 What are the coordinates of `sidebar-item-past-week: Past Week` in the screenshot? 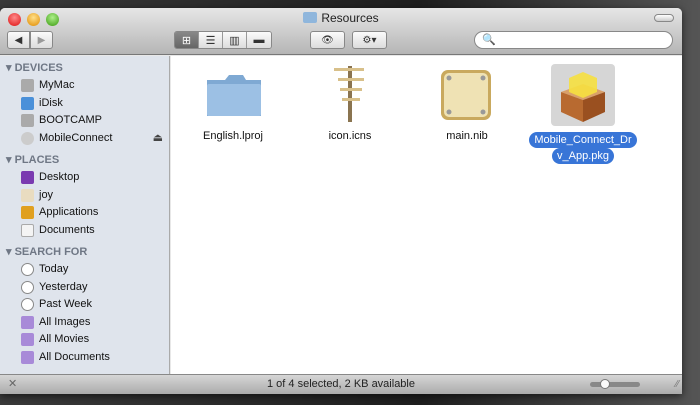 It's located at (84, 305).